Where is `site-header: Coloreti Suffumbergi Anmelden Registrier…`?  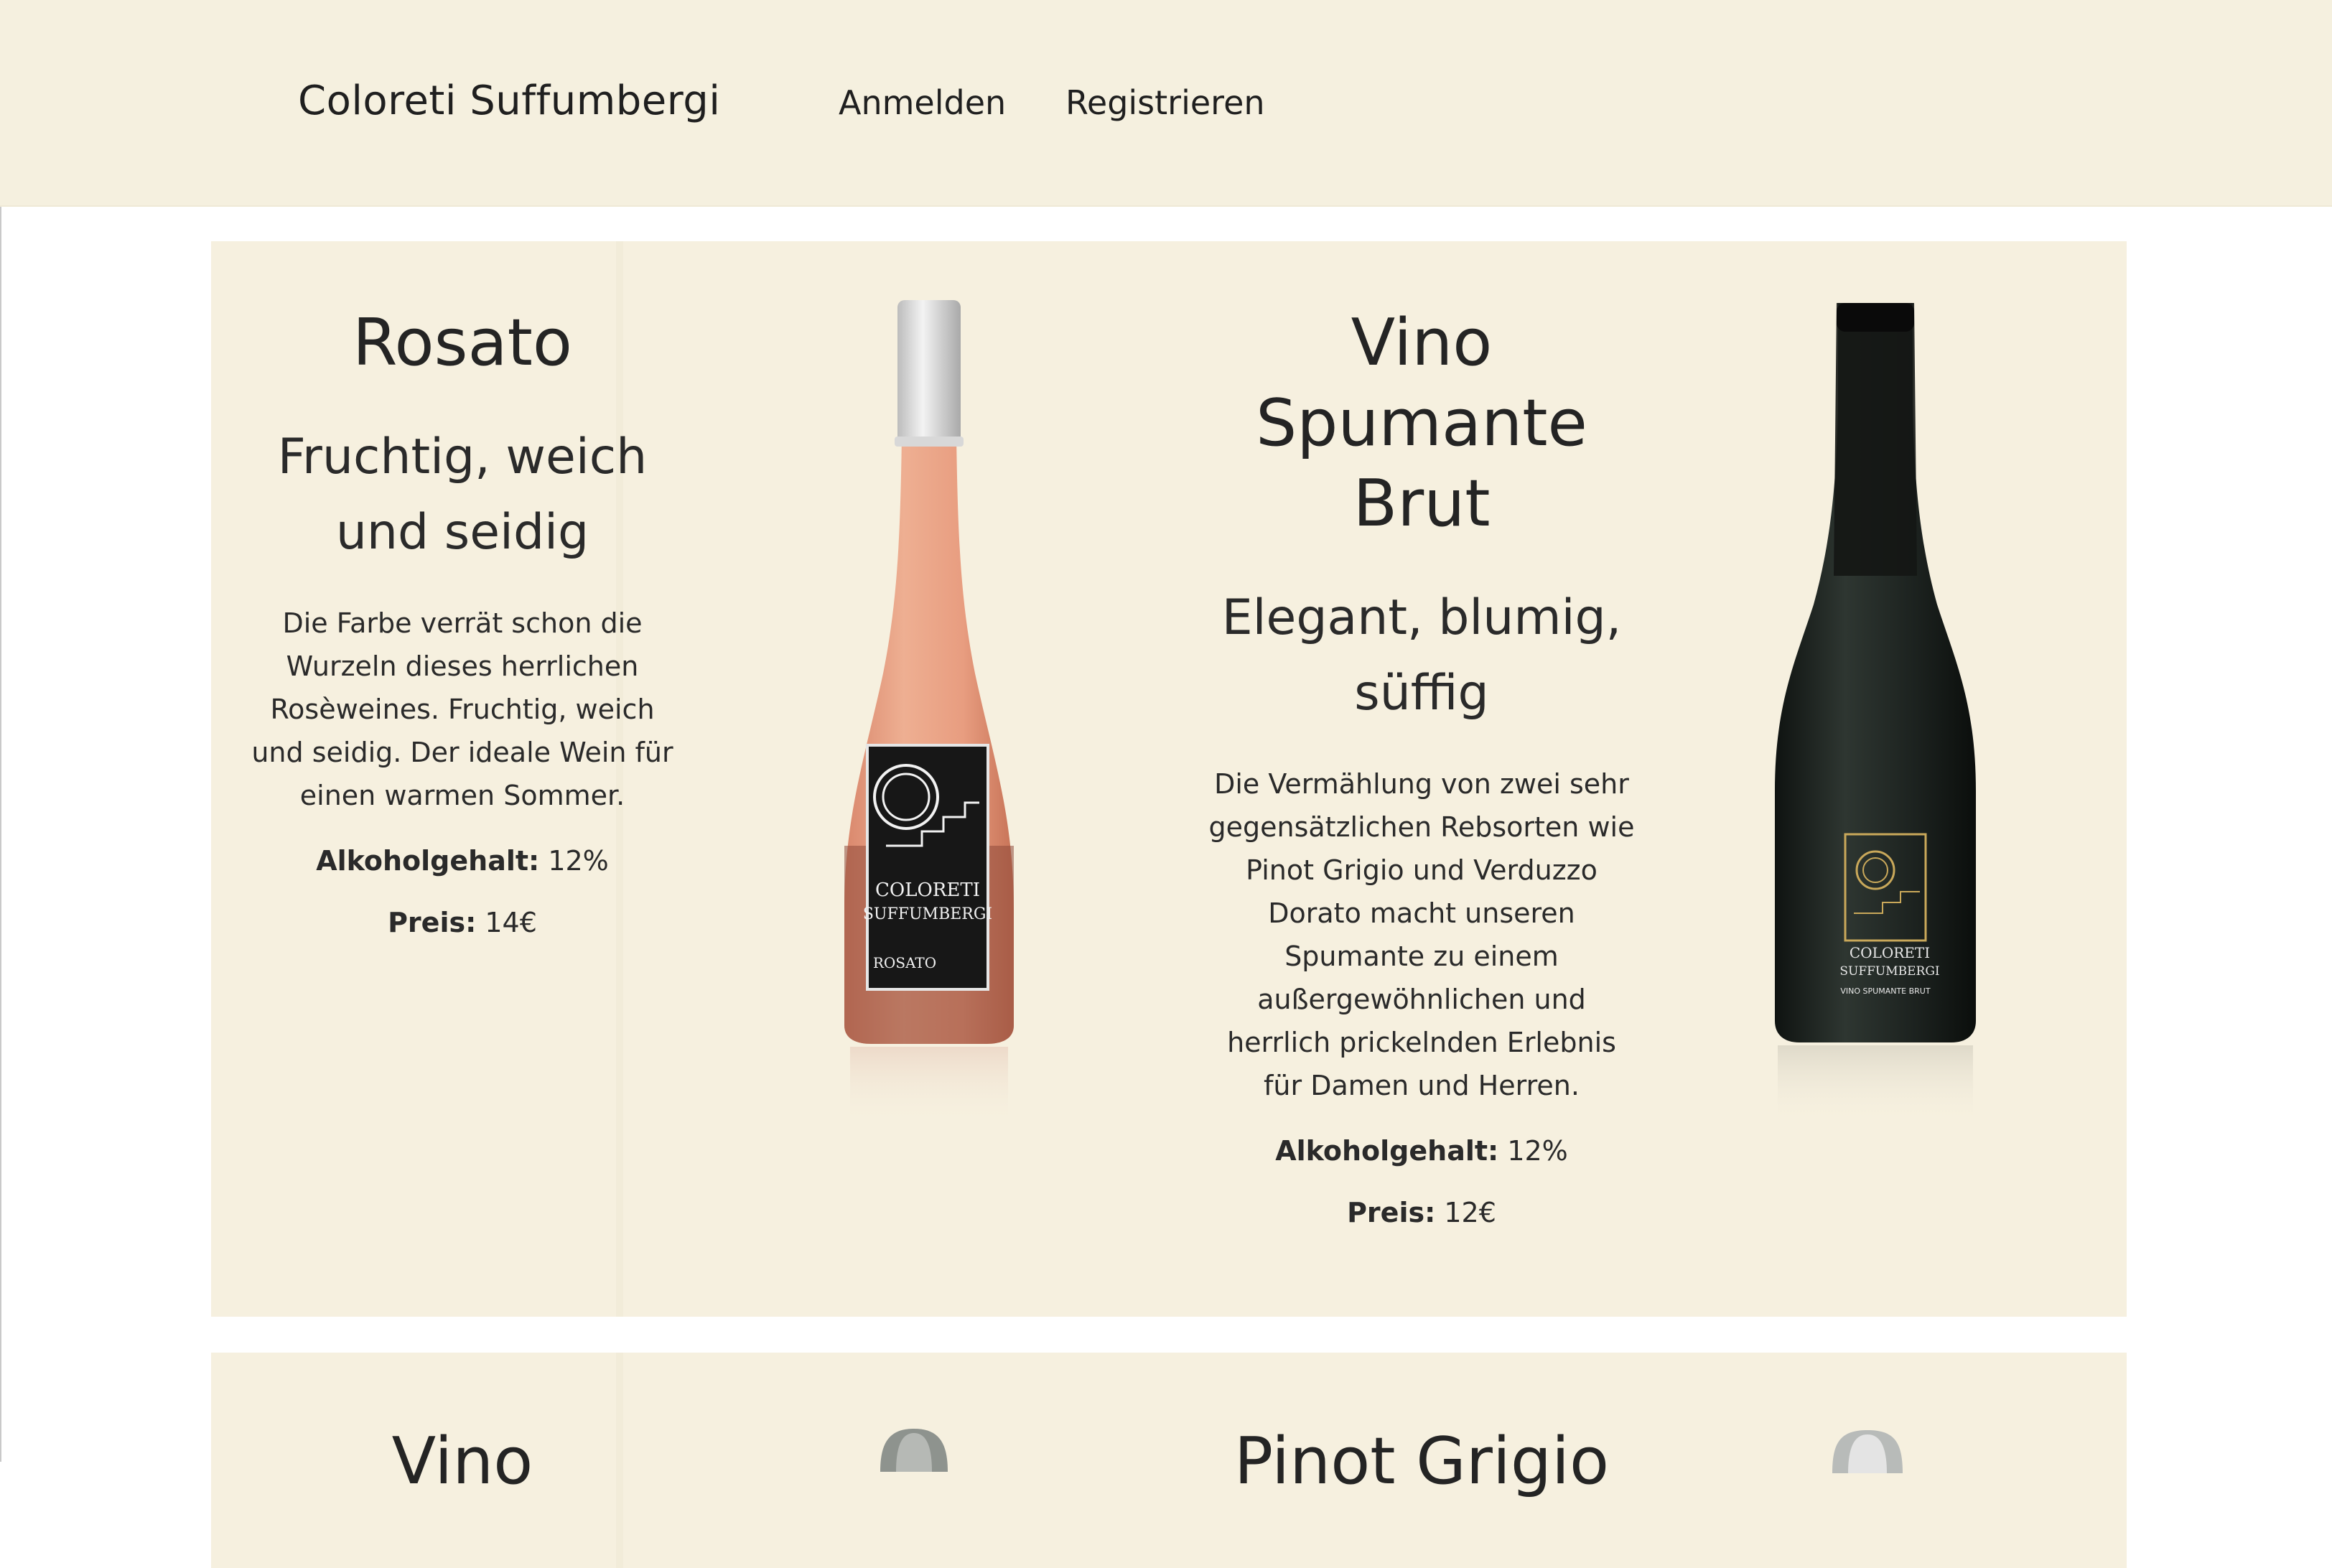 site-header: Coloreti Suffumbergi Anmelden Registrier… is located at coordinates (1166, 103).